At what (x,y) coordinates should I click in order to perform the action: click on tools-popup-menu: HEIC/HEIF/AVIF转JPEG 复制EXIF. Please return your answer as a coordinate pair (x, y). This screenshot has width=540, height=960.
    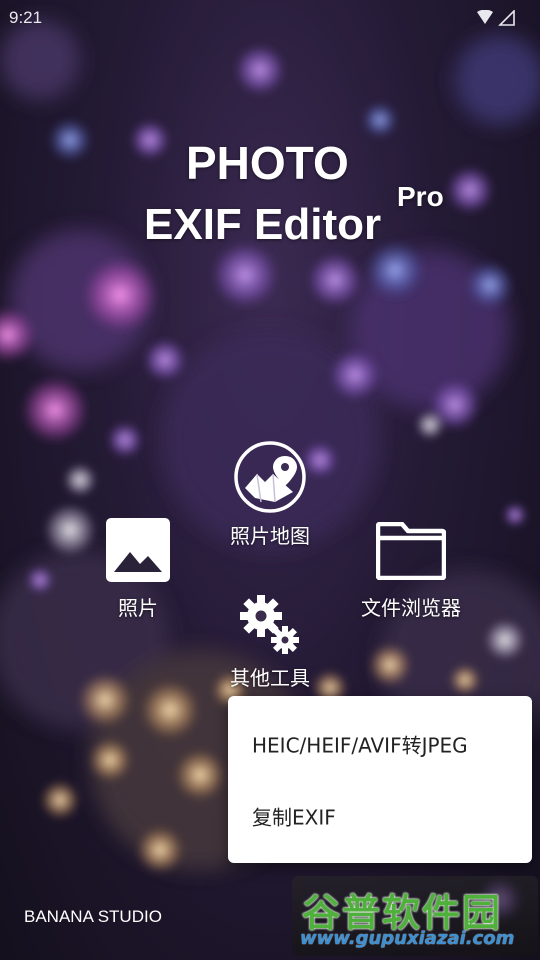
    Looking at the image, I should click on (380, 779).